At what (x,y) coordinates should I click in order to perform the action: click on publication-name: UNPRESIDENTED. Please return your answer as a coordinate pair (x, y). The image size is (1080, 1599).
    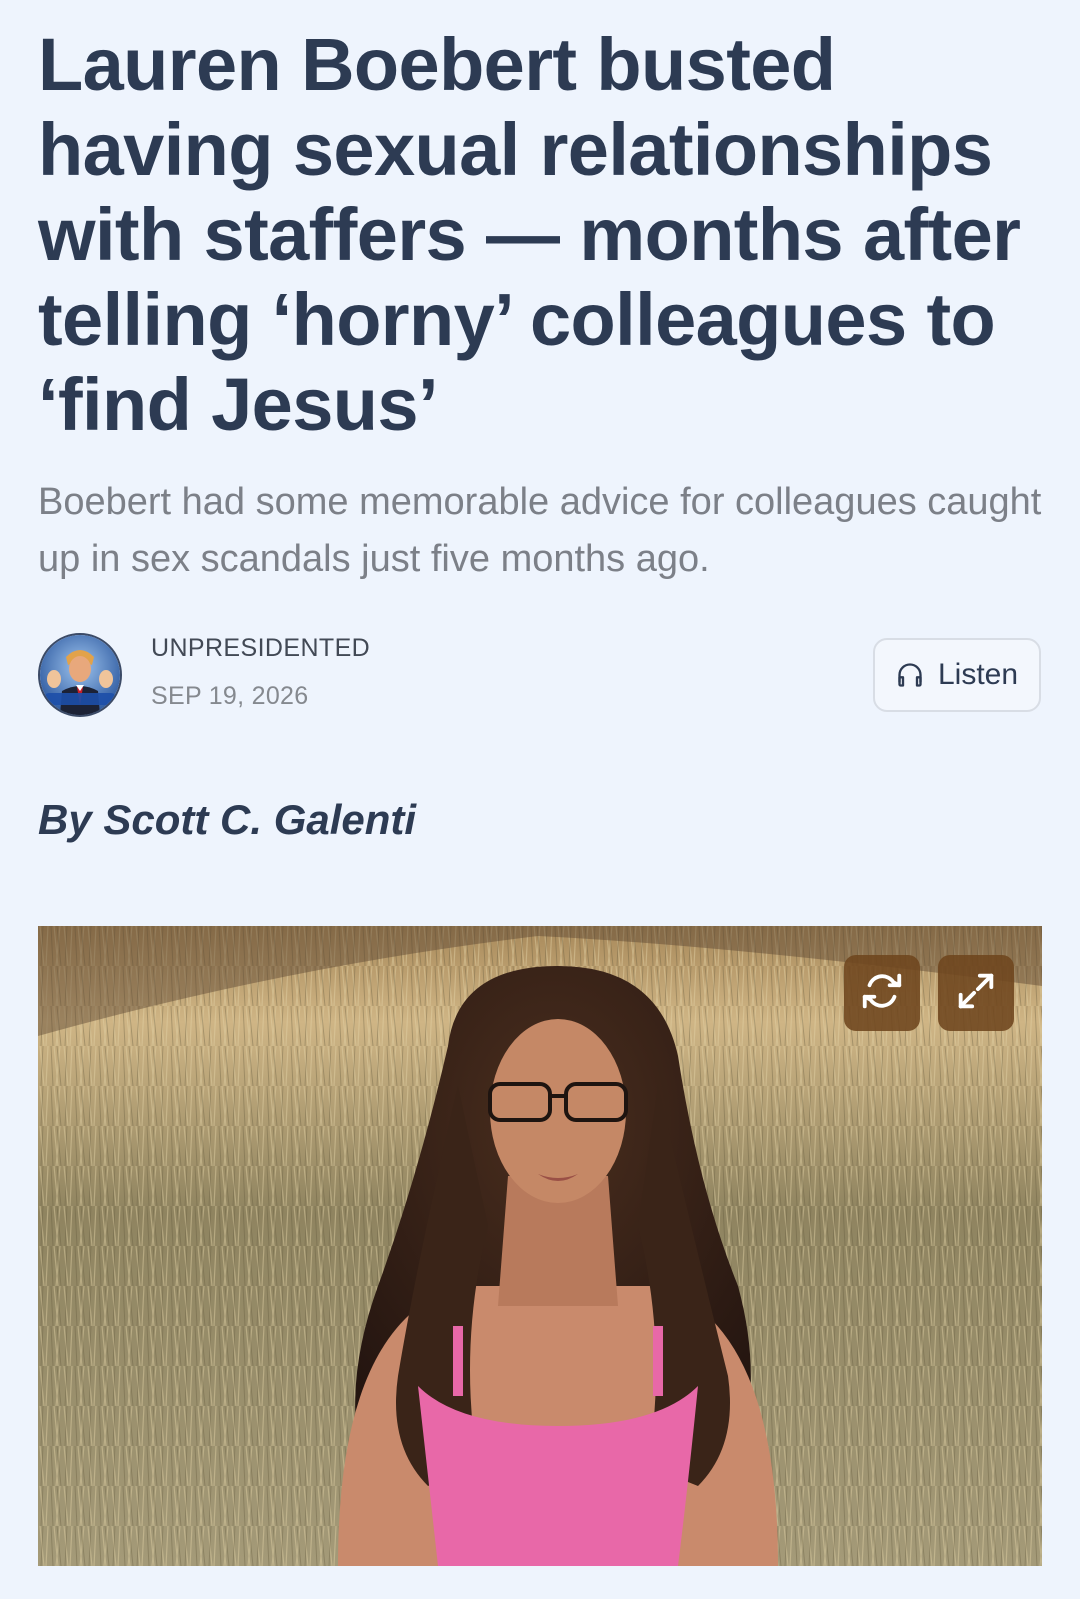
    Looking at the image, I should click on (260, 648).